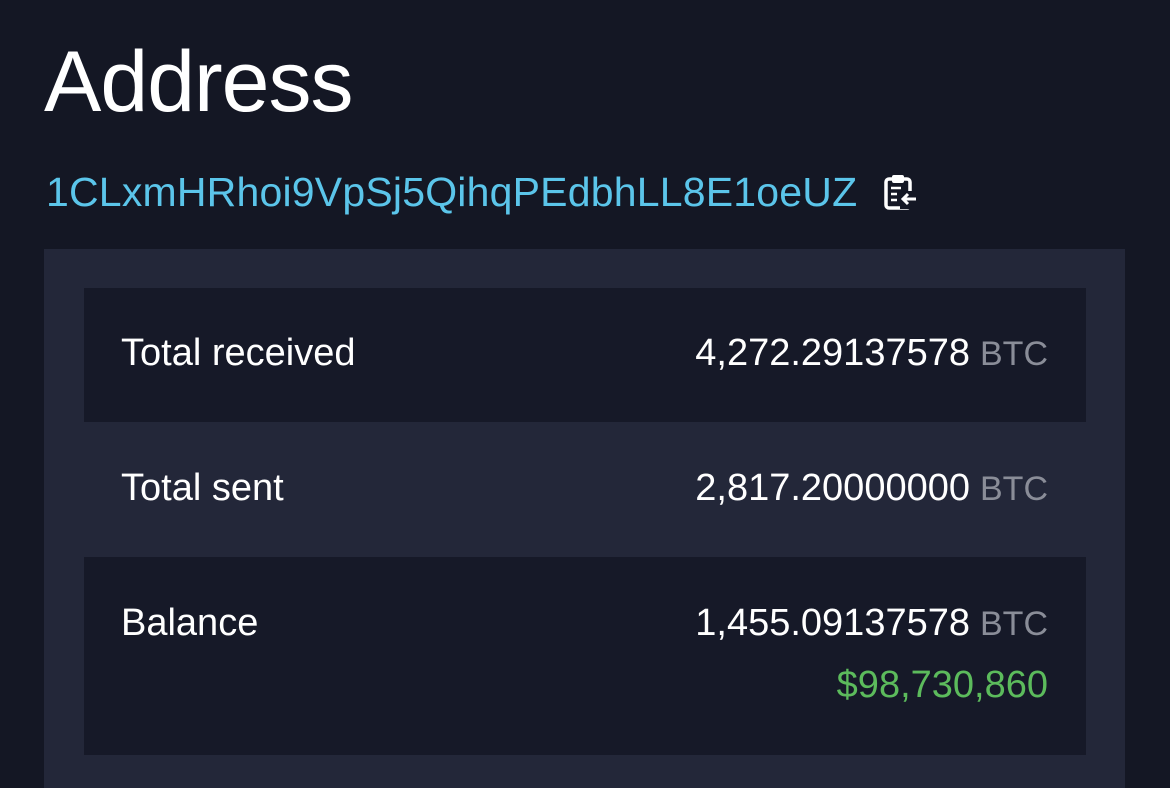 Image resolution: width=1170 pixels, height=788 pixels. I want to click on total-sent-amount: 2,817.20000000, so click(832, 488).